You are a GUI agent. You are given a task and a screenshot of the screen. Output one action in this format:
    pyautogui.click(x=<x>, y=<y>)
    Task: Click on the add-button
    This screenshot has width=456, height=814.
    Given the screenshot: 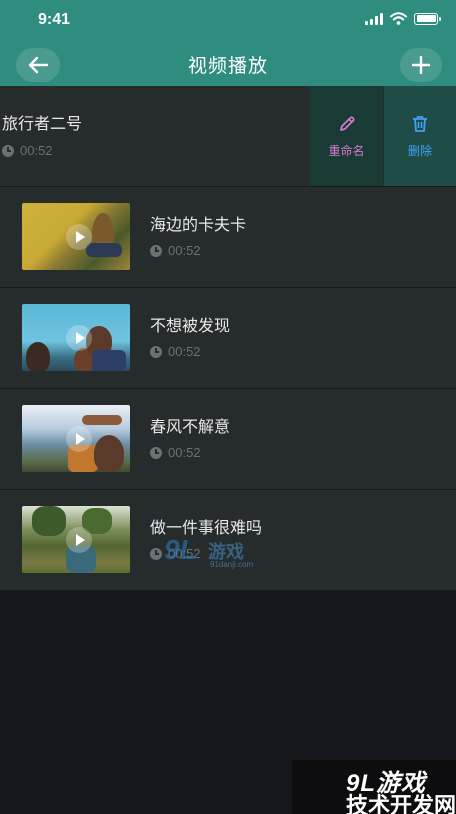 What is the action you would take?
    pyautogui.click(x=421, y=65)
    